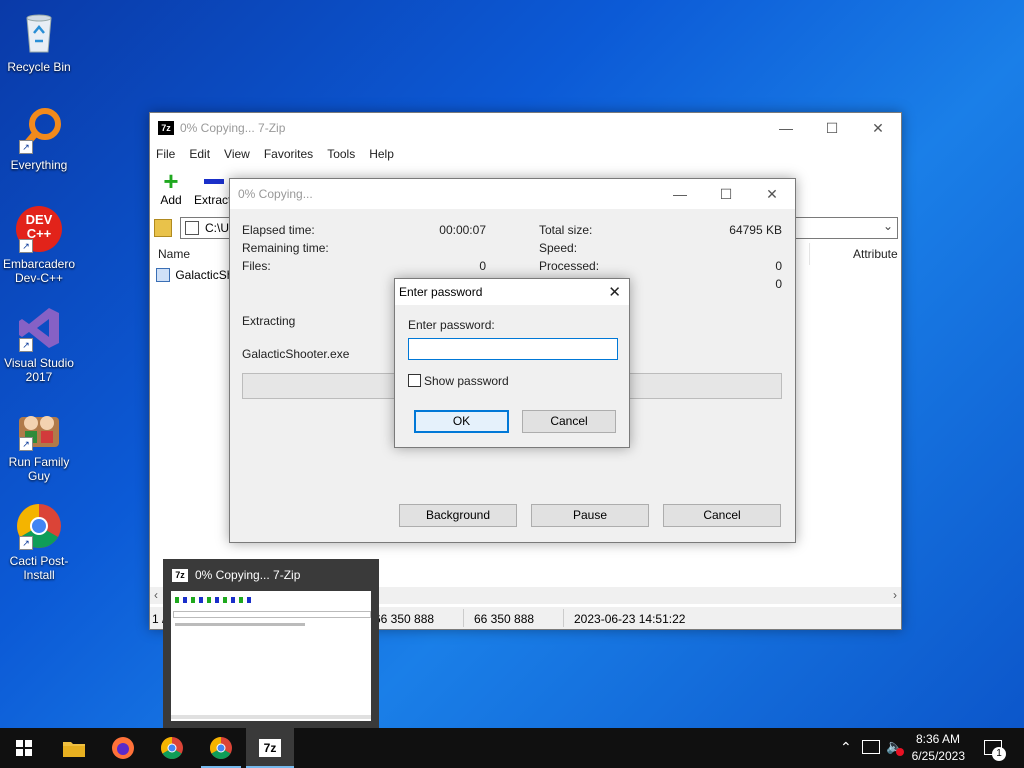 This screenshot has width=1024, height=768. Describe the element at coordinates (39, 427) in the screenshot. I see `family-guy-icon: ↗` at that location.